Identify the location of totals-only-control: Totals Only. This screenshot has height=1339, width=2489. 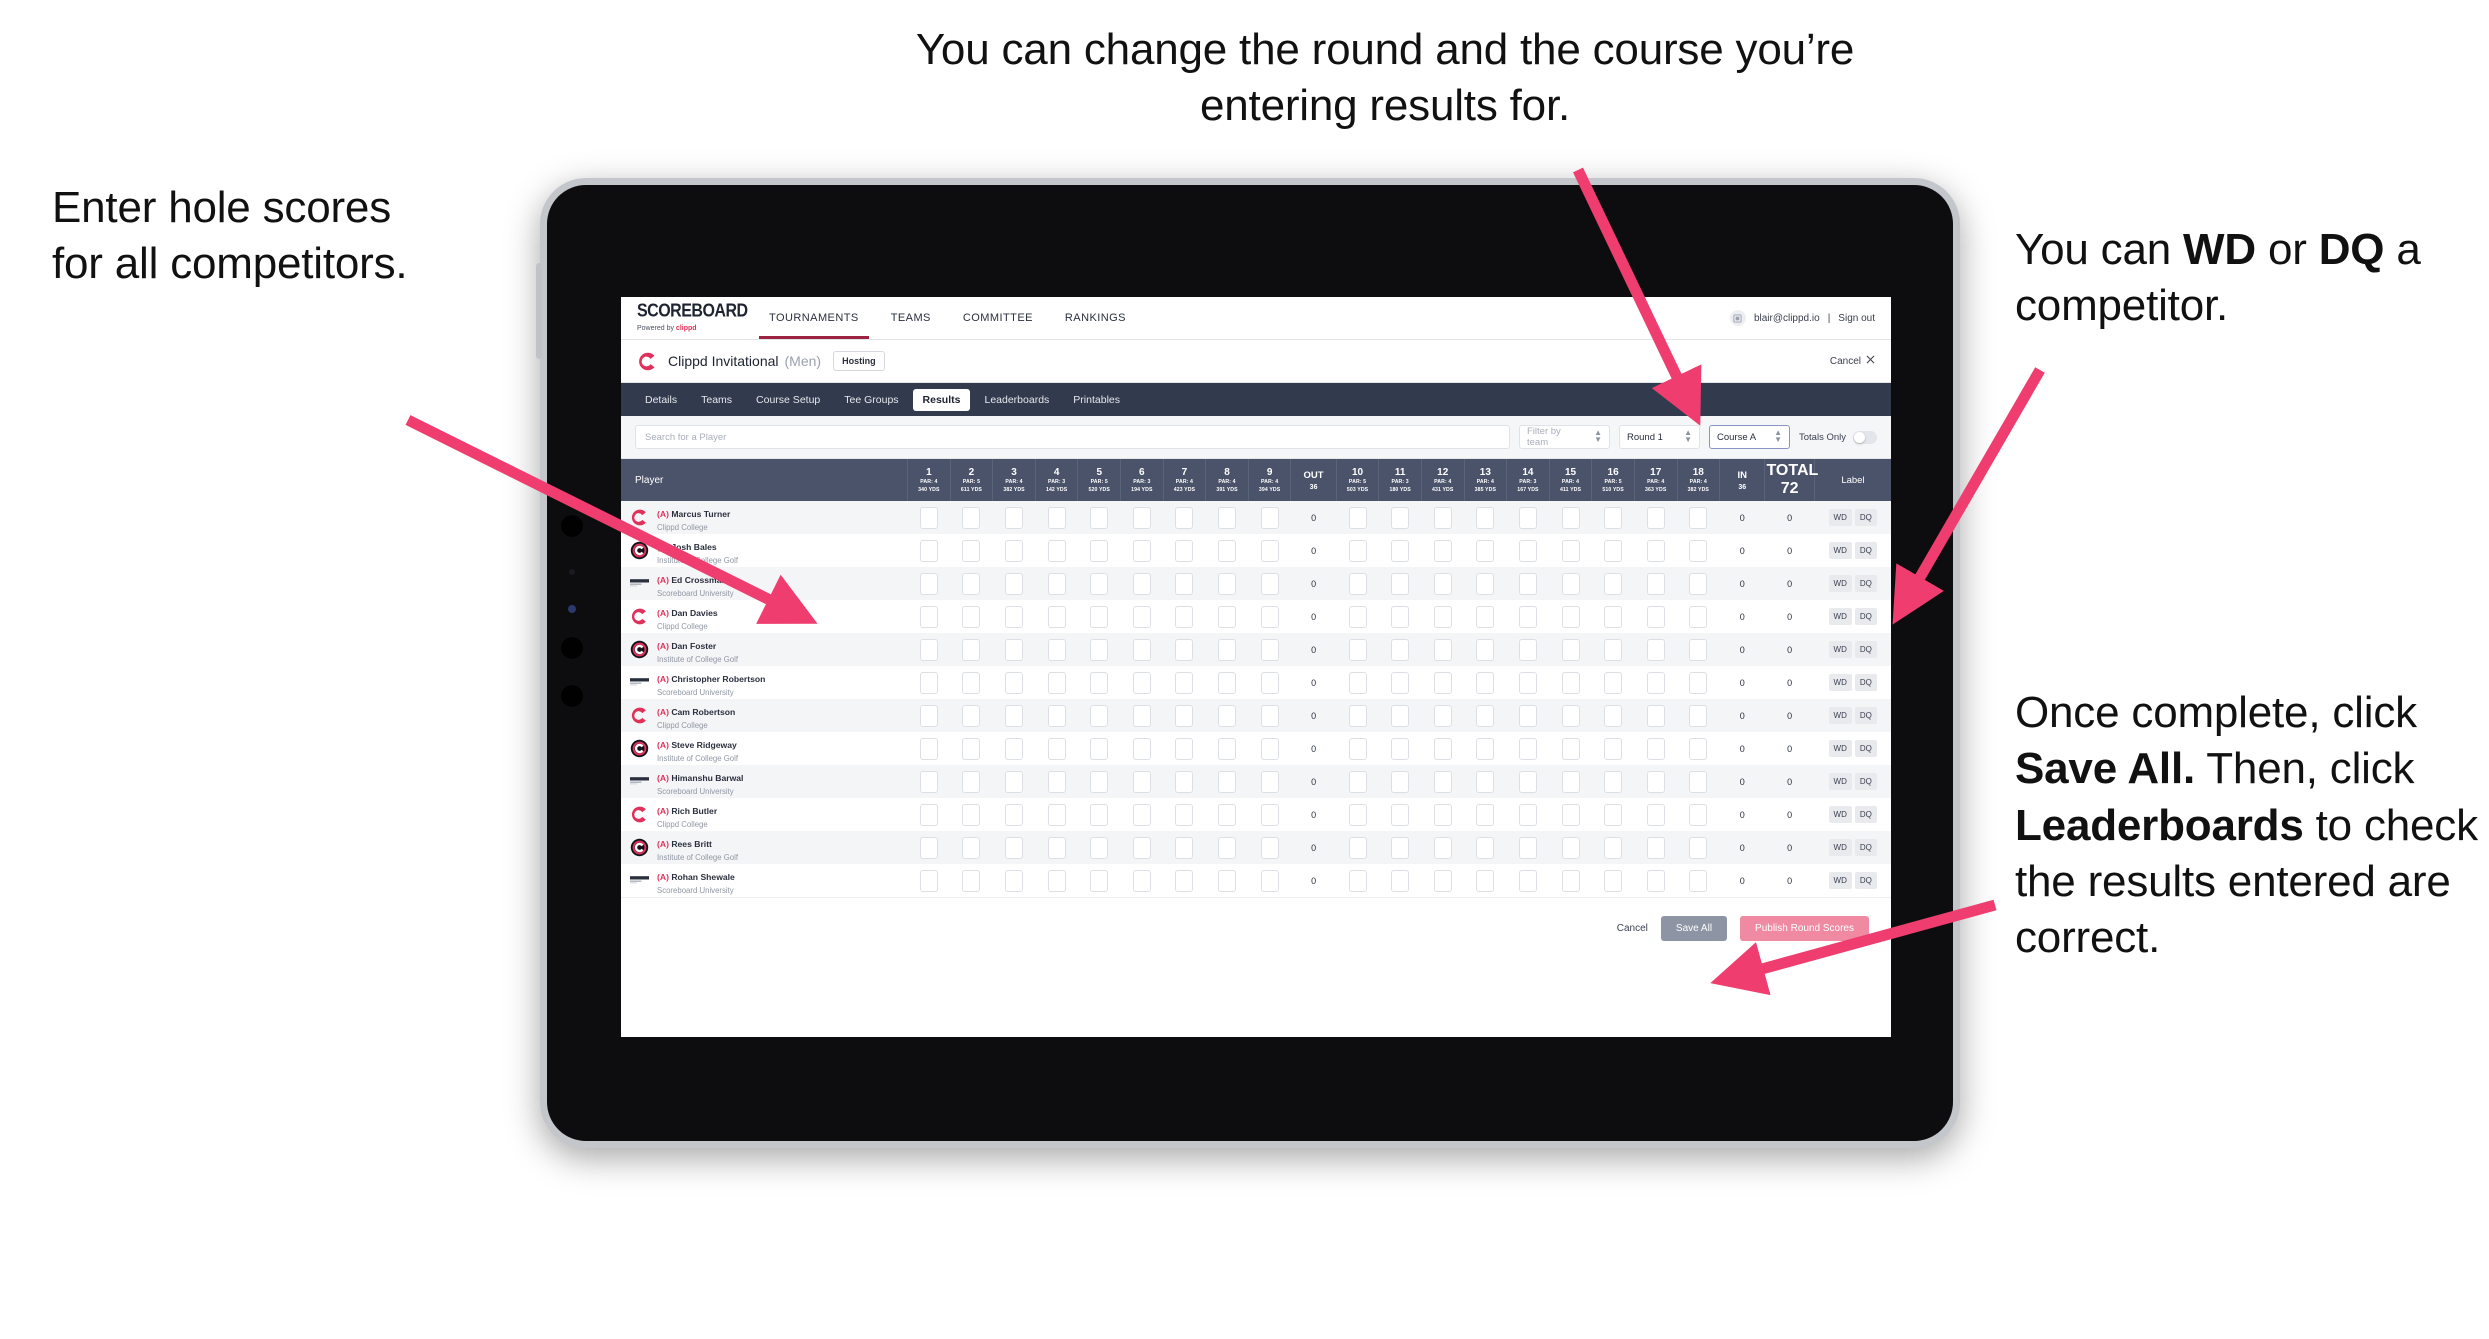
(1838, 437).